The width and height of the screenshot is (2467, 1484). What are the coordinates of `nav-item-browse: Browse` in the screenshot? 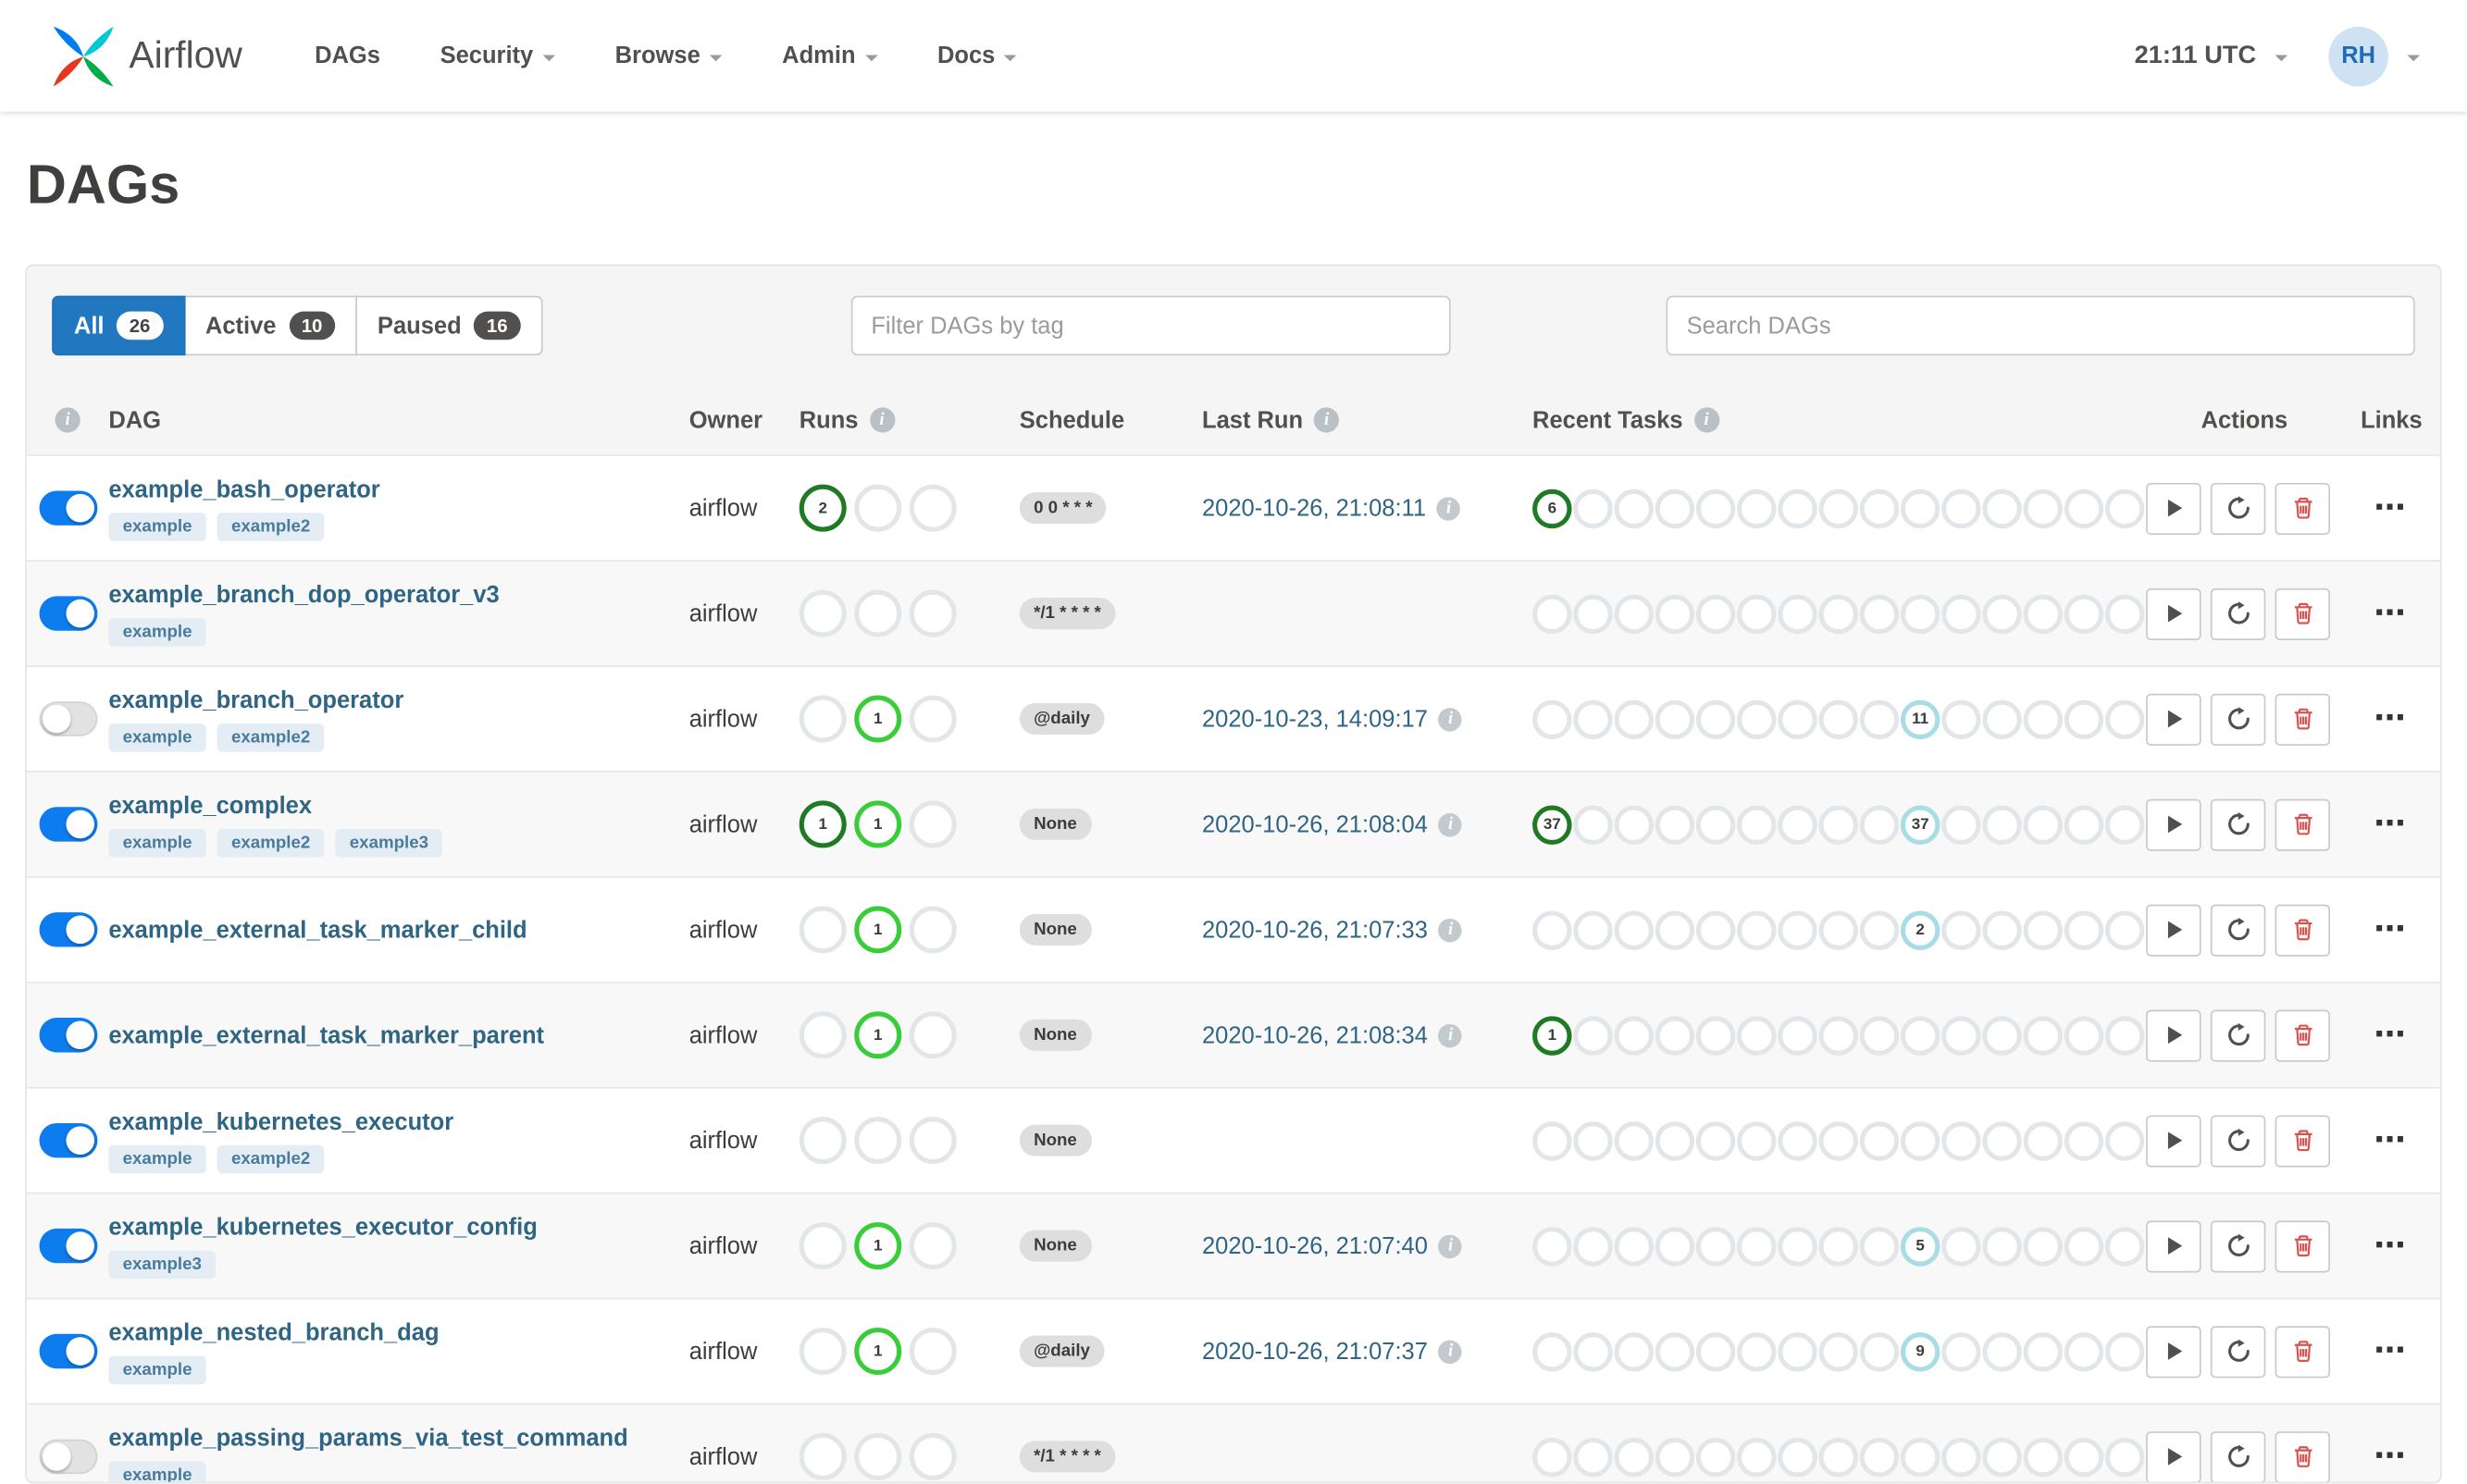 It's located at (669, 56).